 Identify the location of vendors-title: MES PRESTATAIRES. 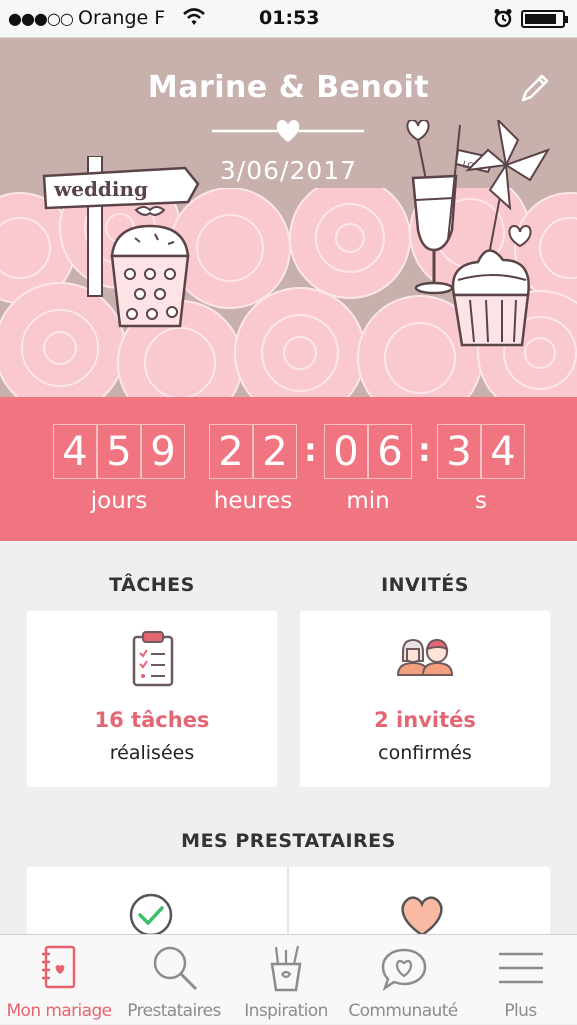
(288, 841).